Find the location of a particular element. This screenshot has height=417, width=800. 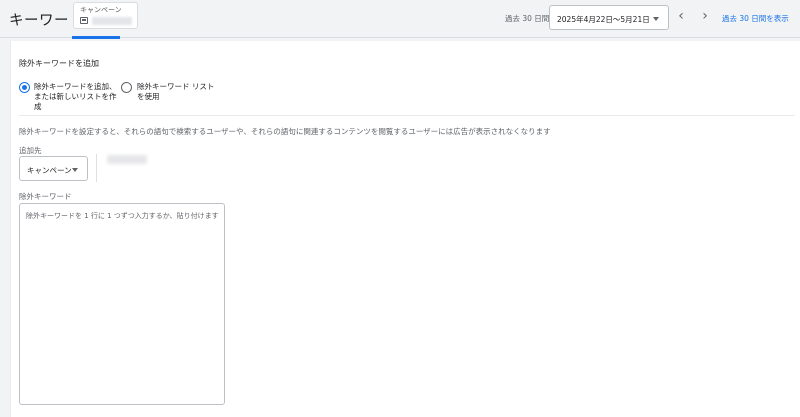

destination-value: キャンペーン is located at coordinates (49, 170).